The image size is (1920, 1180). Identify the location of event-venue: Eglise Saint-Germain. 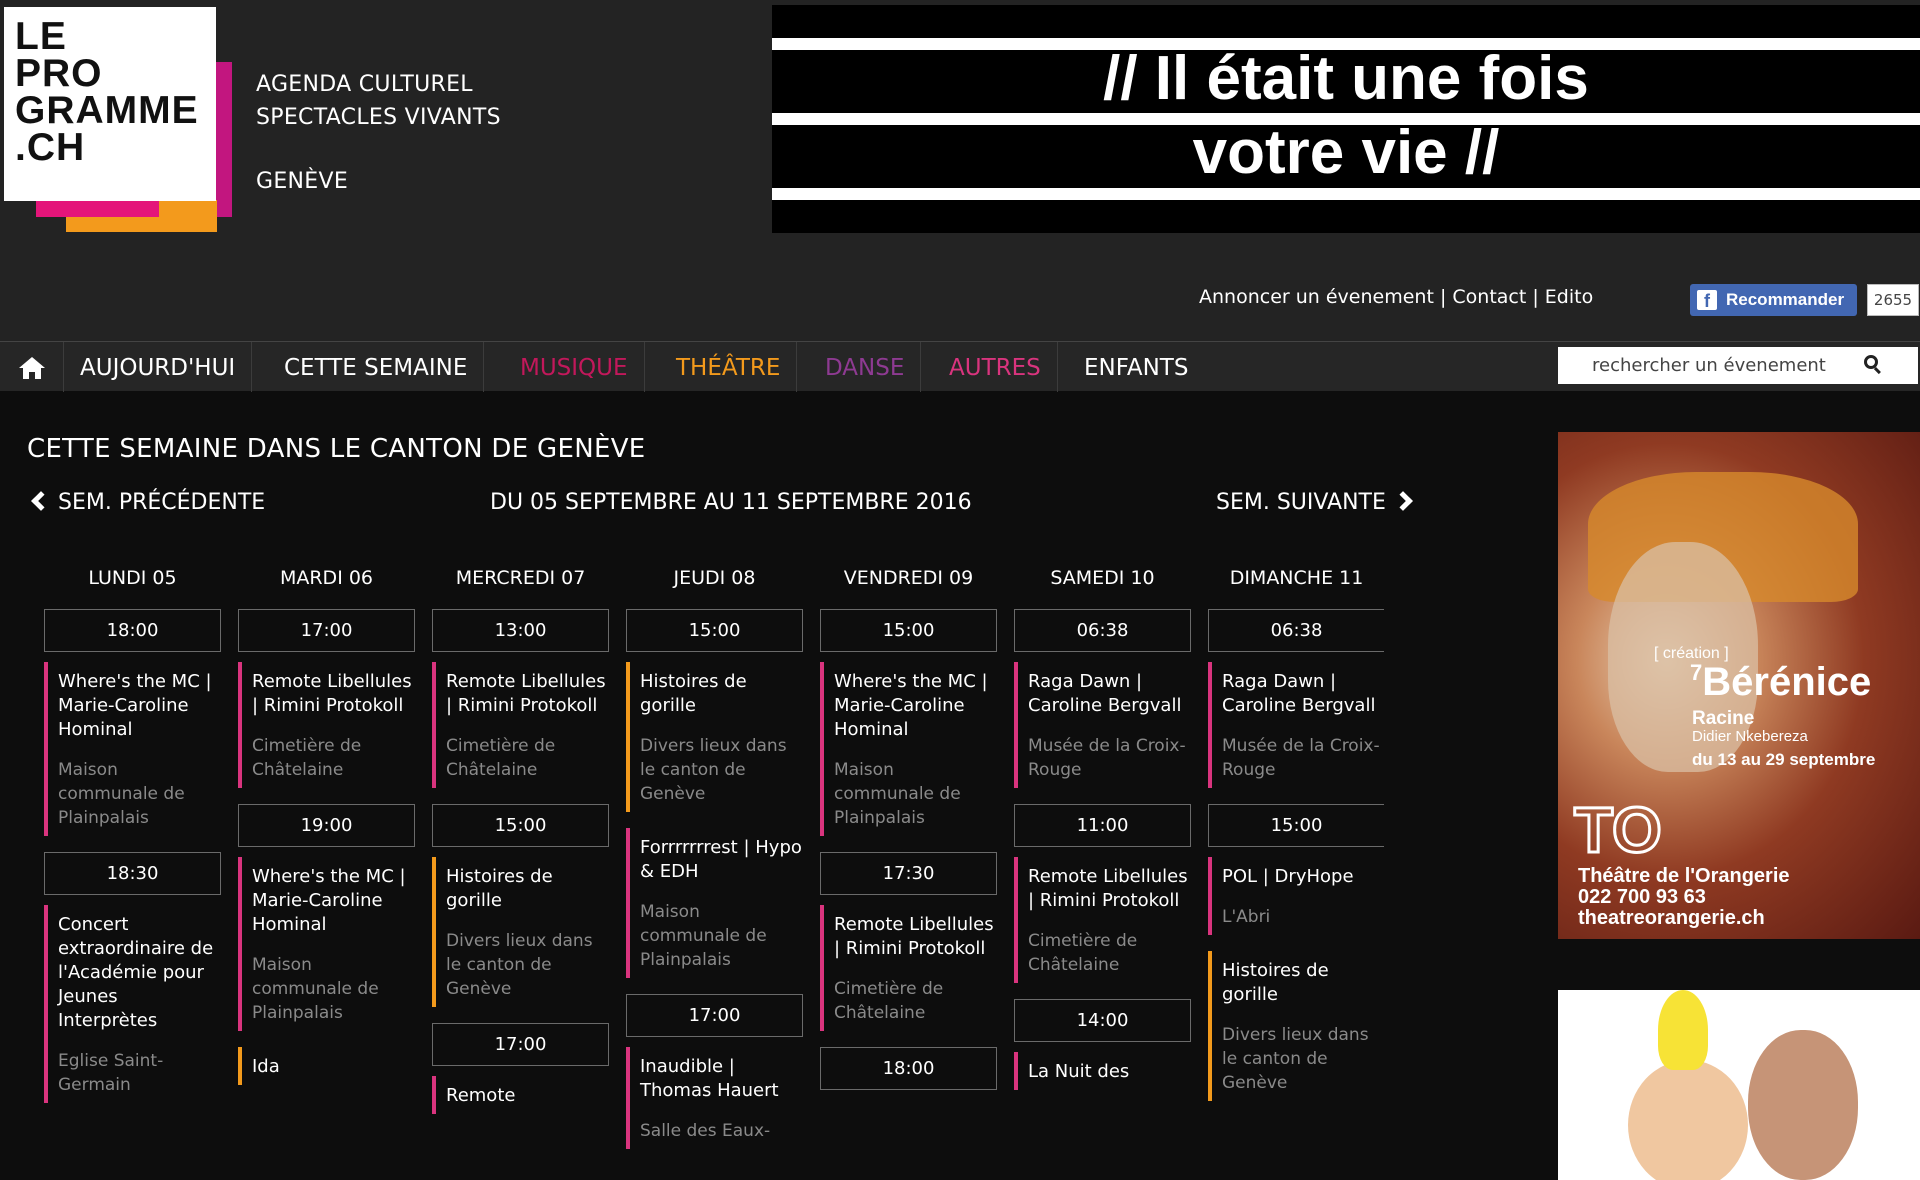
(111, 1073).